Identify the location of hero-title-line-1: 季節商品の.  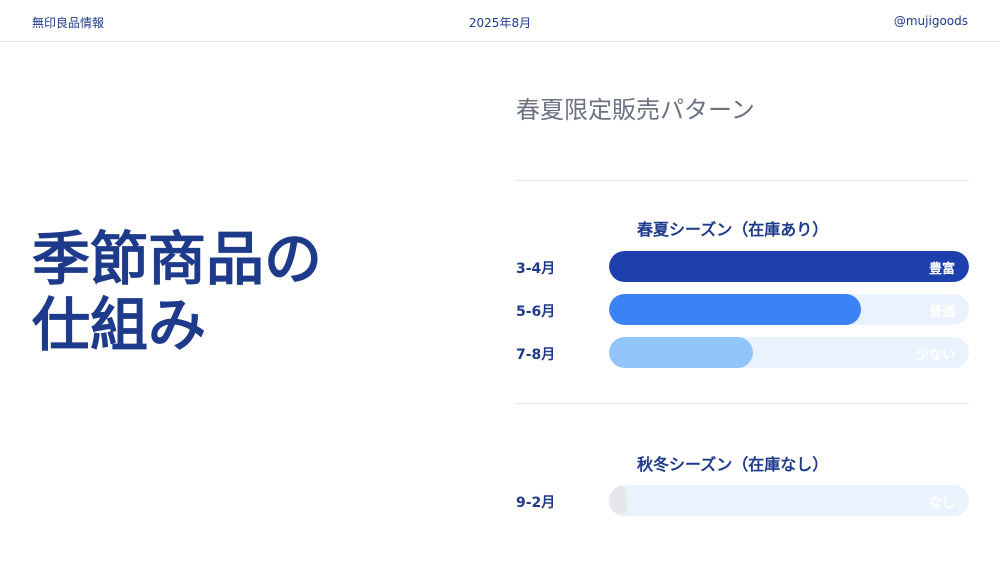
(177, 259).